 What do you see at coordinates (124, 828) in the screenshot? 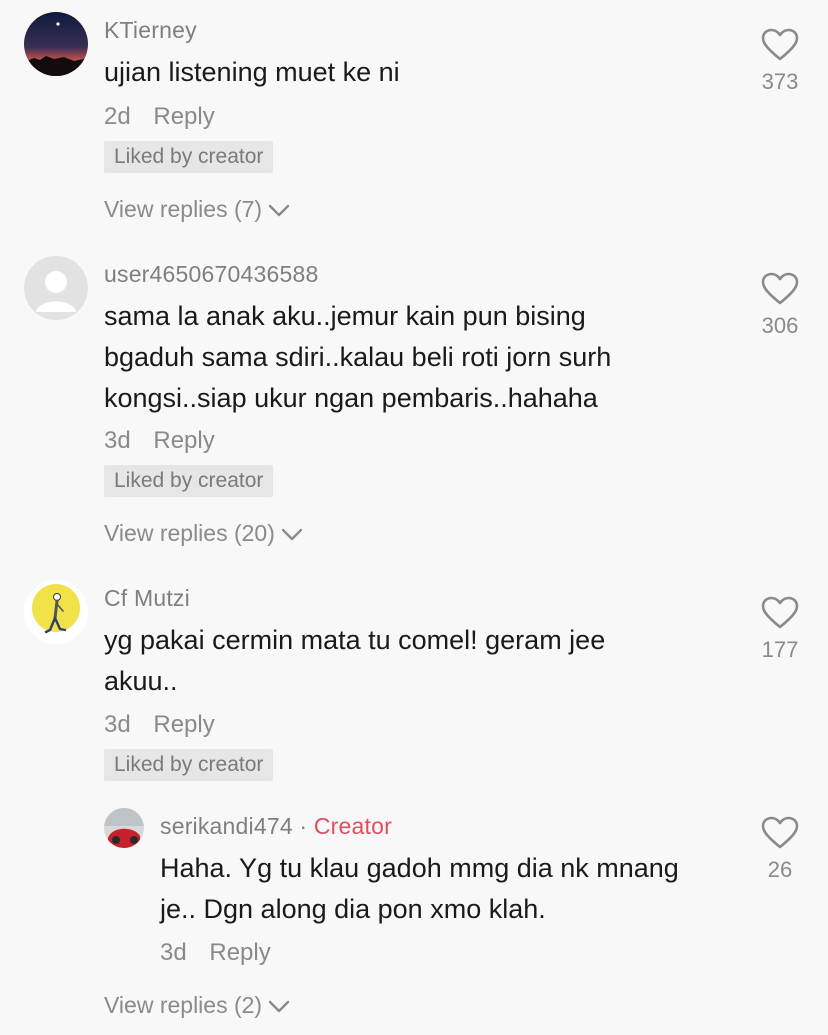
I see `creator-avatar` at bounding box center [124, 828].